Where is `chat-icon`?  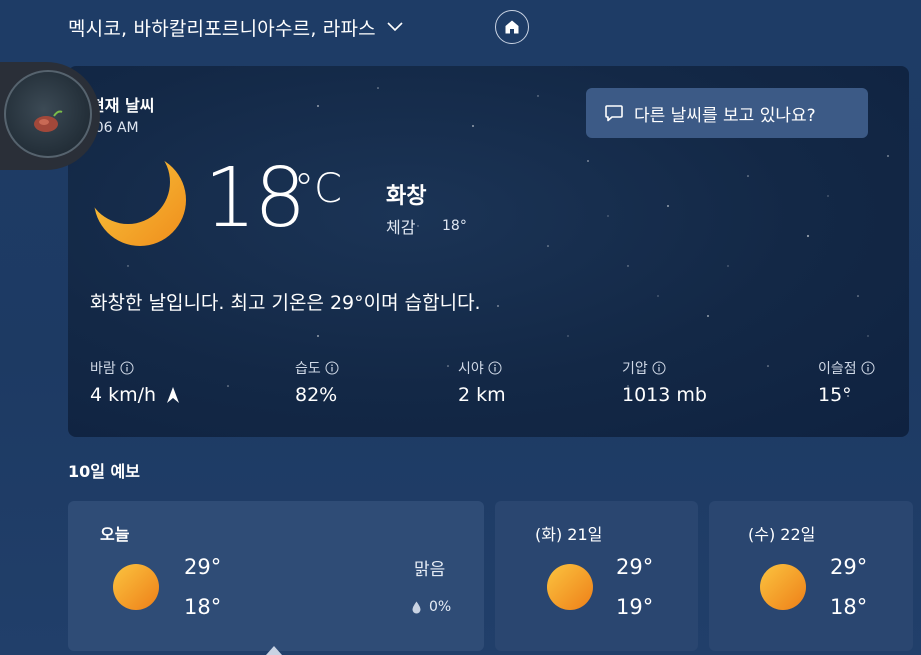
chat-icon is located at coordinates (614, 113).